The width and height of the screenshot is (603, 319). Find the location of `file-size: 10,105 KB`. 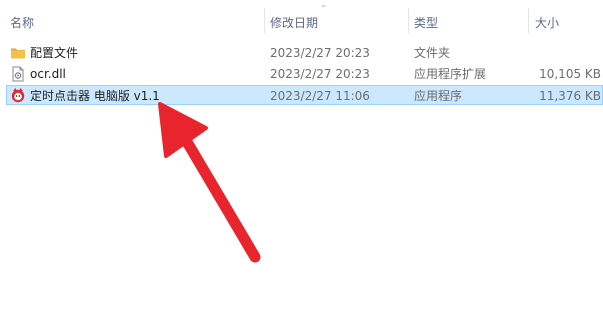

file-size: 10,105 KB is located at coordinates (570, 74).